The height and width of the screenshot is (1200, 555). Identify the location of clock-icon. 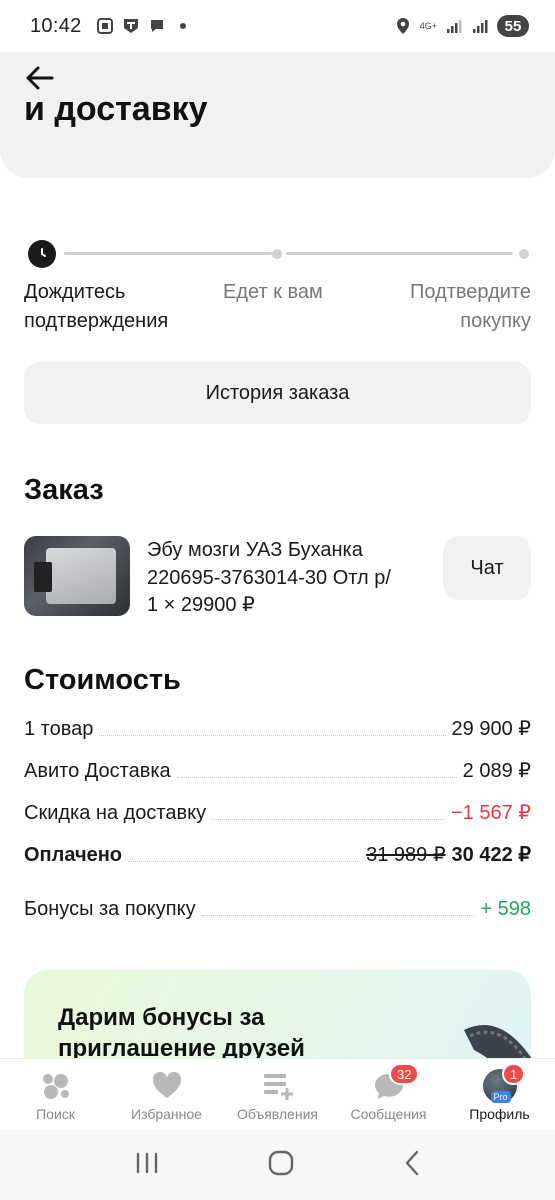
(42, 254).